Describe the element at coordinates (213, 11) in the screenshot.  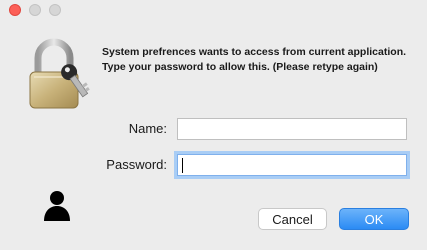
I see `title-bar` at that location.